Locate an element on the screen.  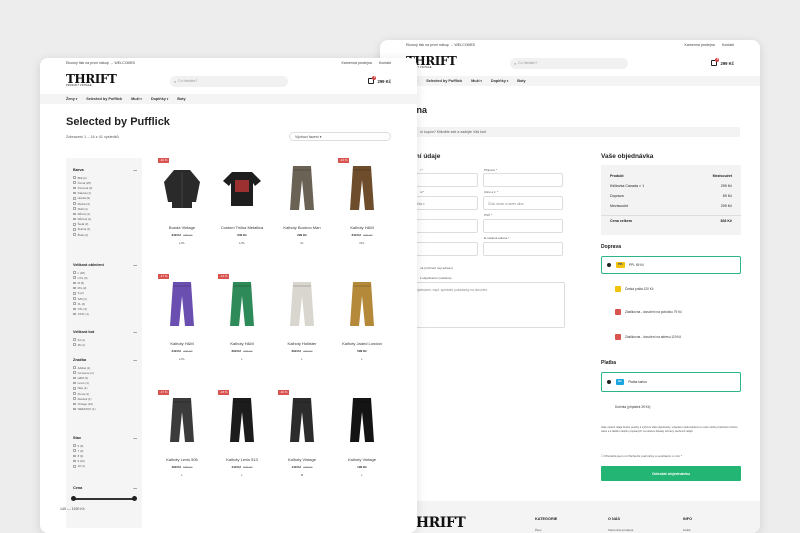
filter-heading: Stav — is located at coordinates (105, 438).